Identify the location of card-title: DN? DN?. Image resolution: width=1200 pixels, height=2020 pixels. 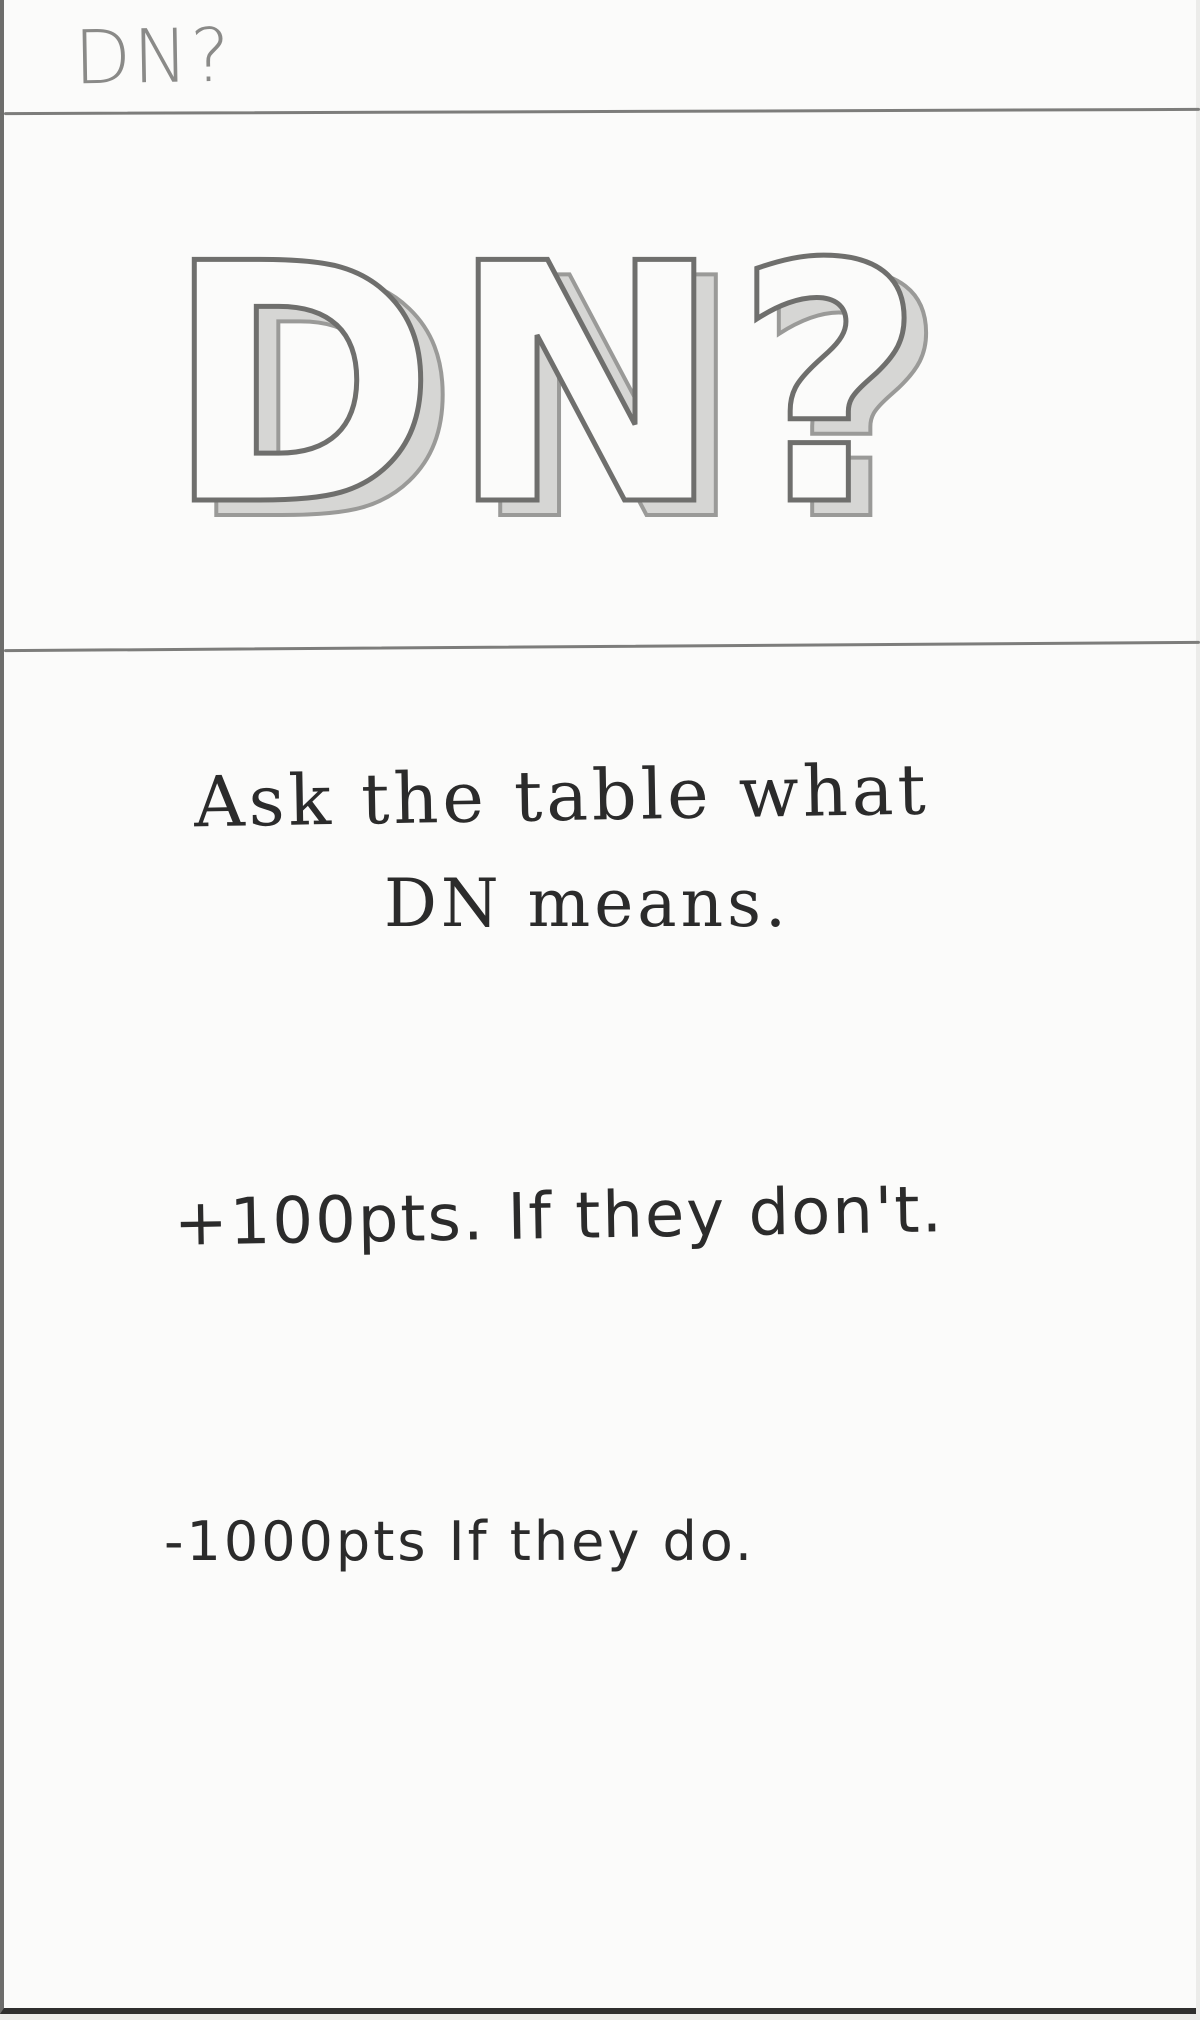
(614, 375).